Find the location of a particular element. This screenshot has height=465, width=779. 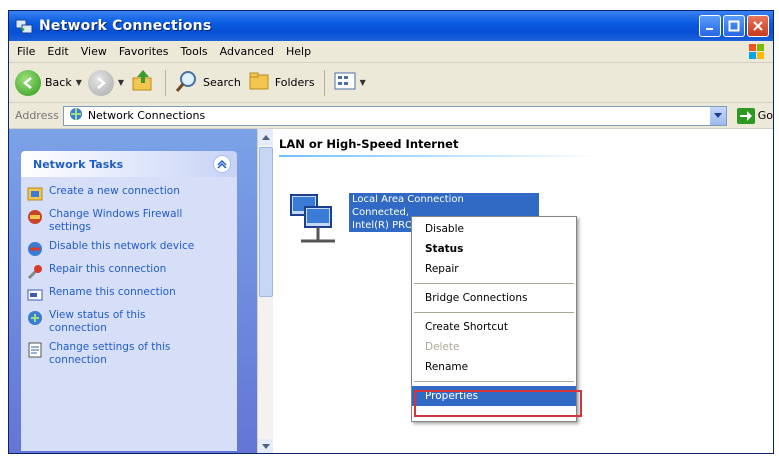

back-button: Back ▼ is located at coordinates (48, 82).